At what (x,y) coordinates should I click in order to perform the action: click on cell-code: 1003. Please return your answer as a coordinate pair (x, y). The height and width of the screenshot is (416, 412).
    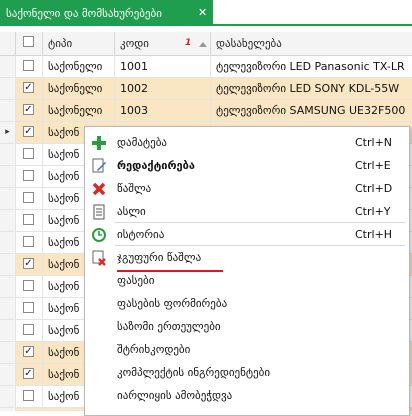
    Looking at the image, I should click on (163, 110).